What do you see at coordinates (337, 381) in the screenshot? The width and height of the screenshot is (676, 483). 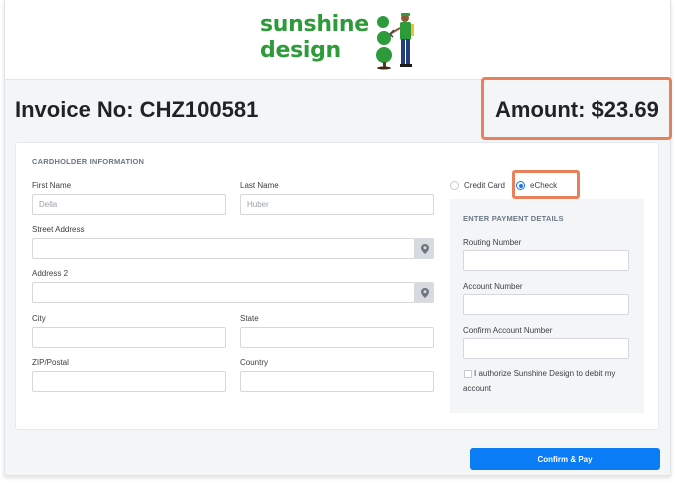 I see `country-field` at bounding box center [337, 381].